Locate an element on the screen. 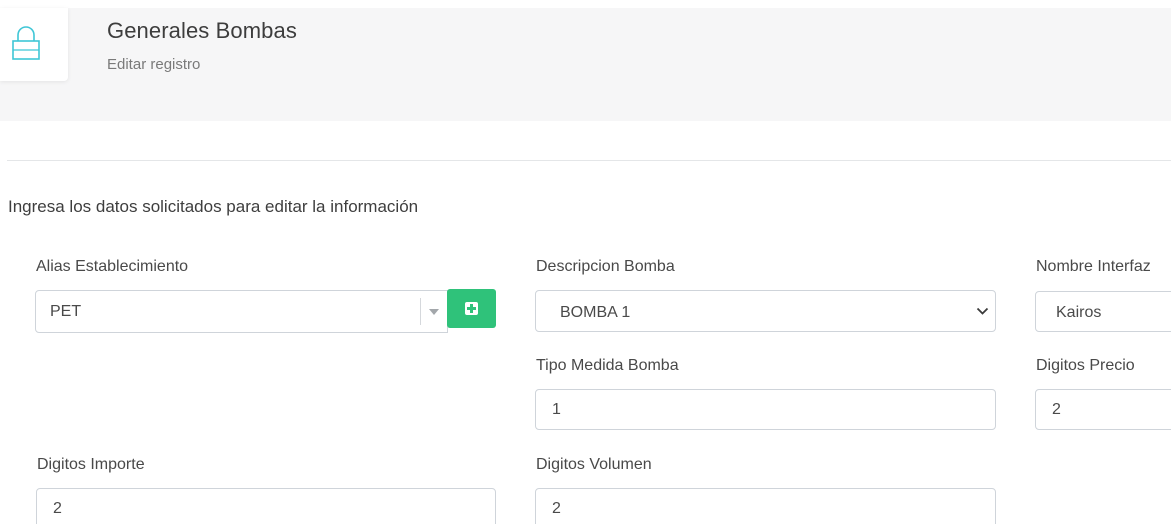  page-subtitle: Editar registro is located at coordinates (154, 64).